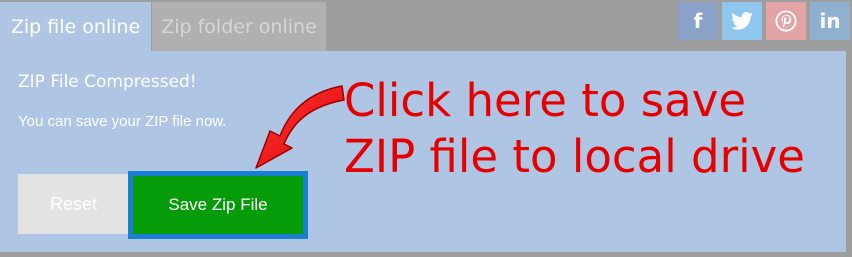  I want to click on tab-zip-file-online: Zip file online, so click(75, 26).